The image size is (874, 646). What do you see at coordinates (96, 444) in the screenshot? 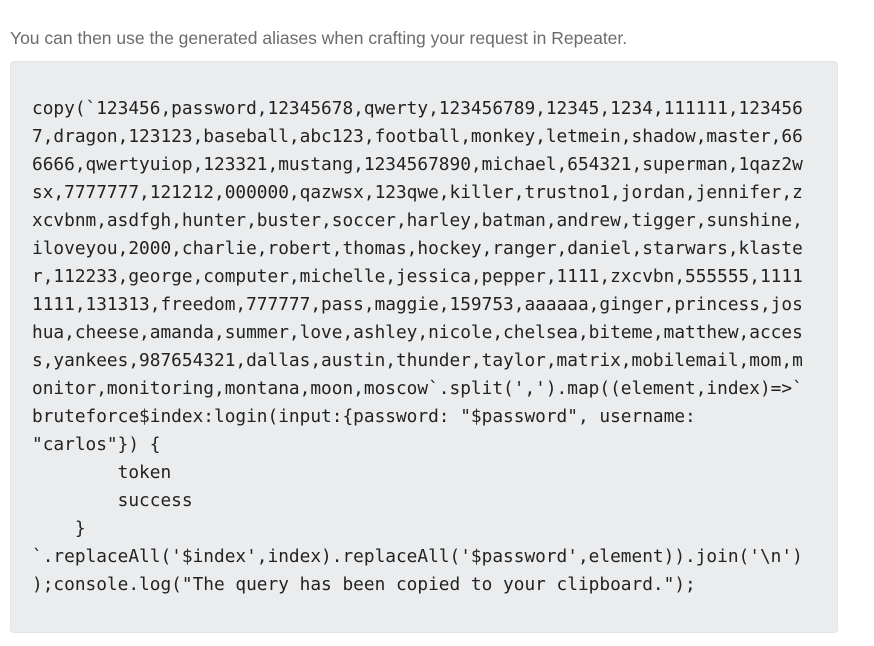
I see `code-line: "carlos"}) {` at bounding box center [96, 444].